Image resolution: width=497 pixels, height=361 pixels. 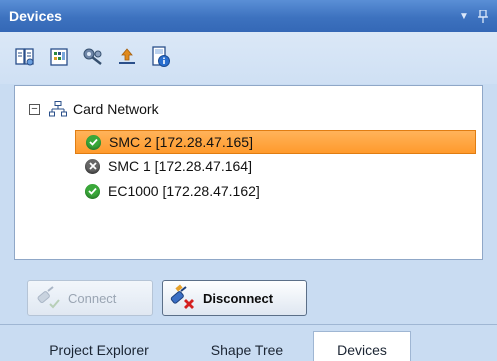 I want to click on device-label: SMC 2 [172.28.47.165], so click(x=181, y=142).